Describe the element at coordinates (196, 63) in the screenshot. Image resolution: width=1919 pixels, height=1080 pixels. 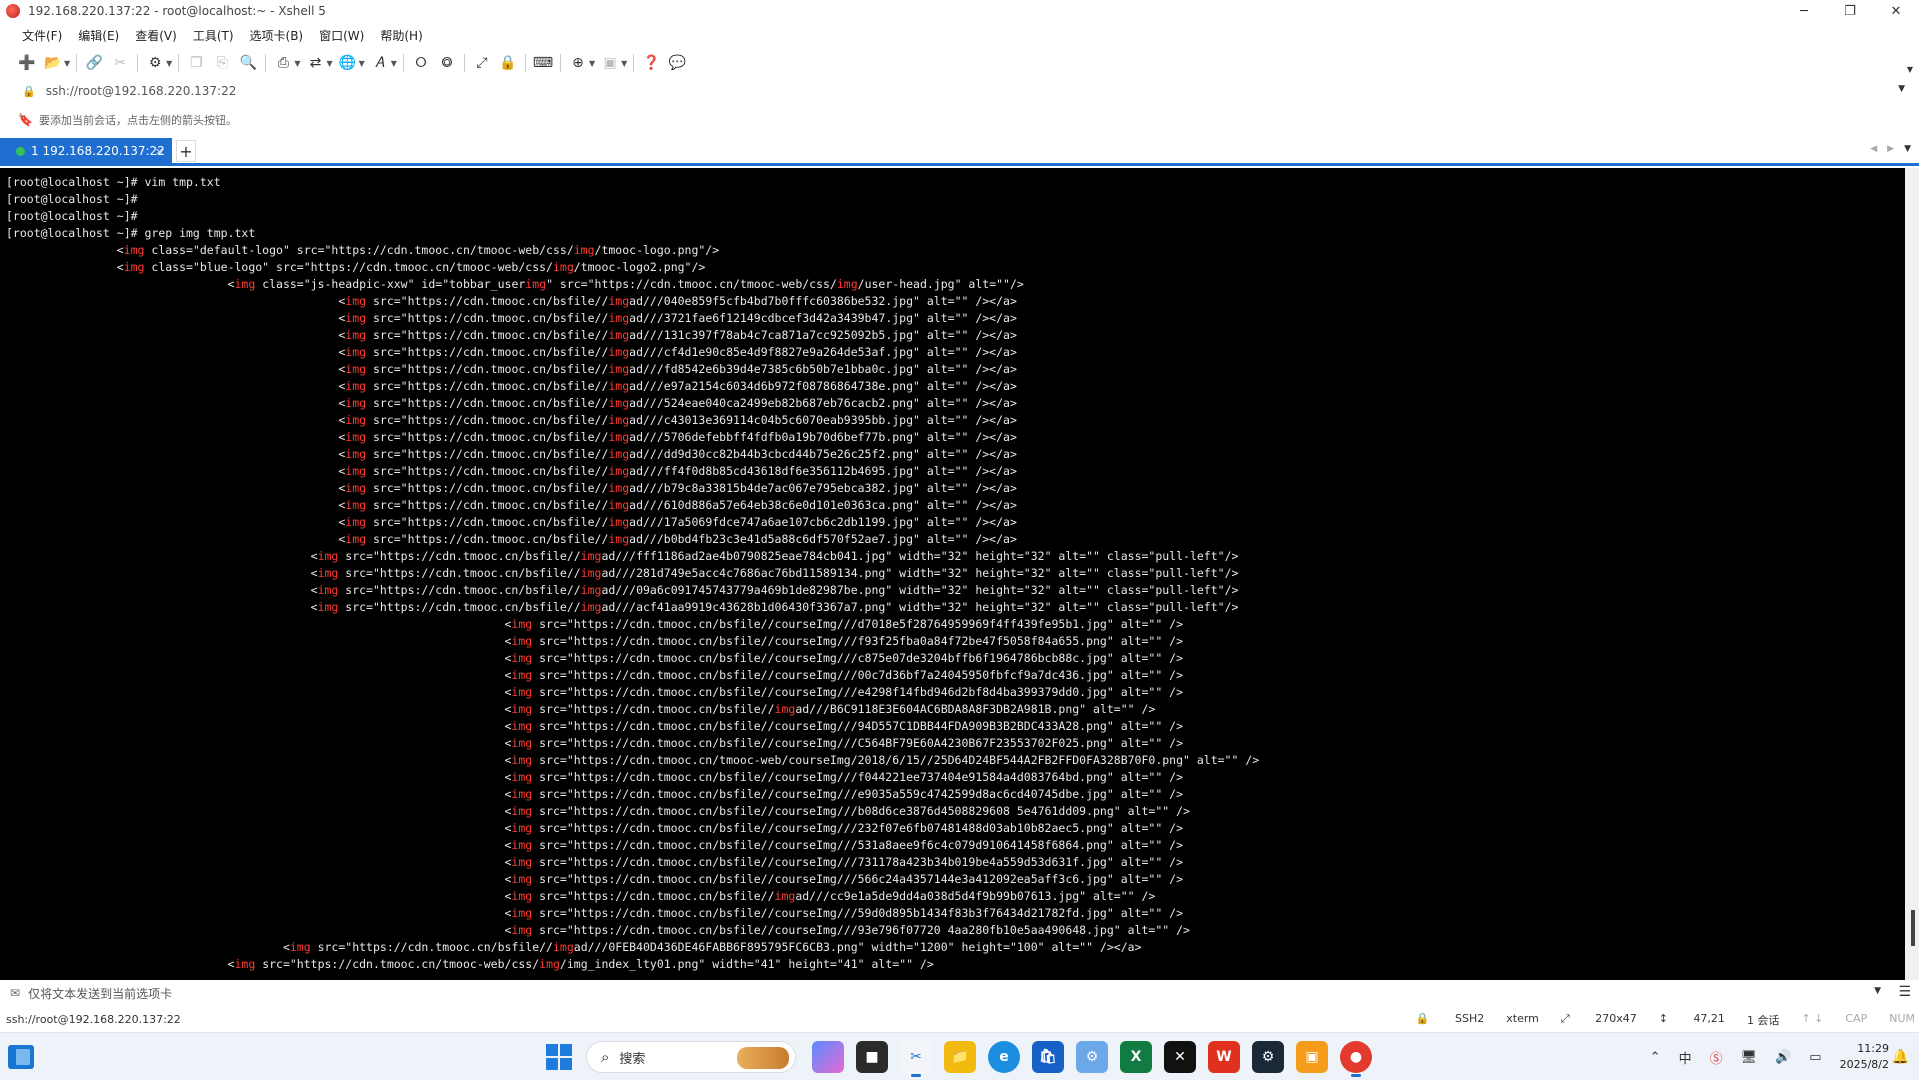
I see `copy-icon: ❐` at that location.